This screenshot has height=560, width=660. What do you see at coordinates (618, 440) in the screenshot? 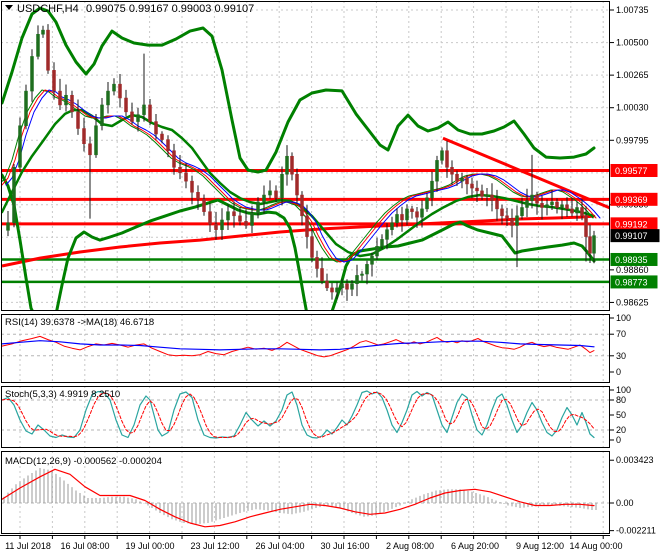
I see `stoch-scale-label: 0` at bounding box center [618, 440].